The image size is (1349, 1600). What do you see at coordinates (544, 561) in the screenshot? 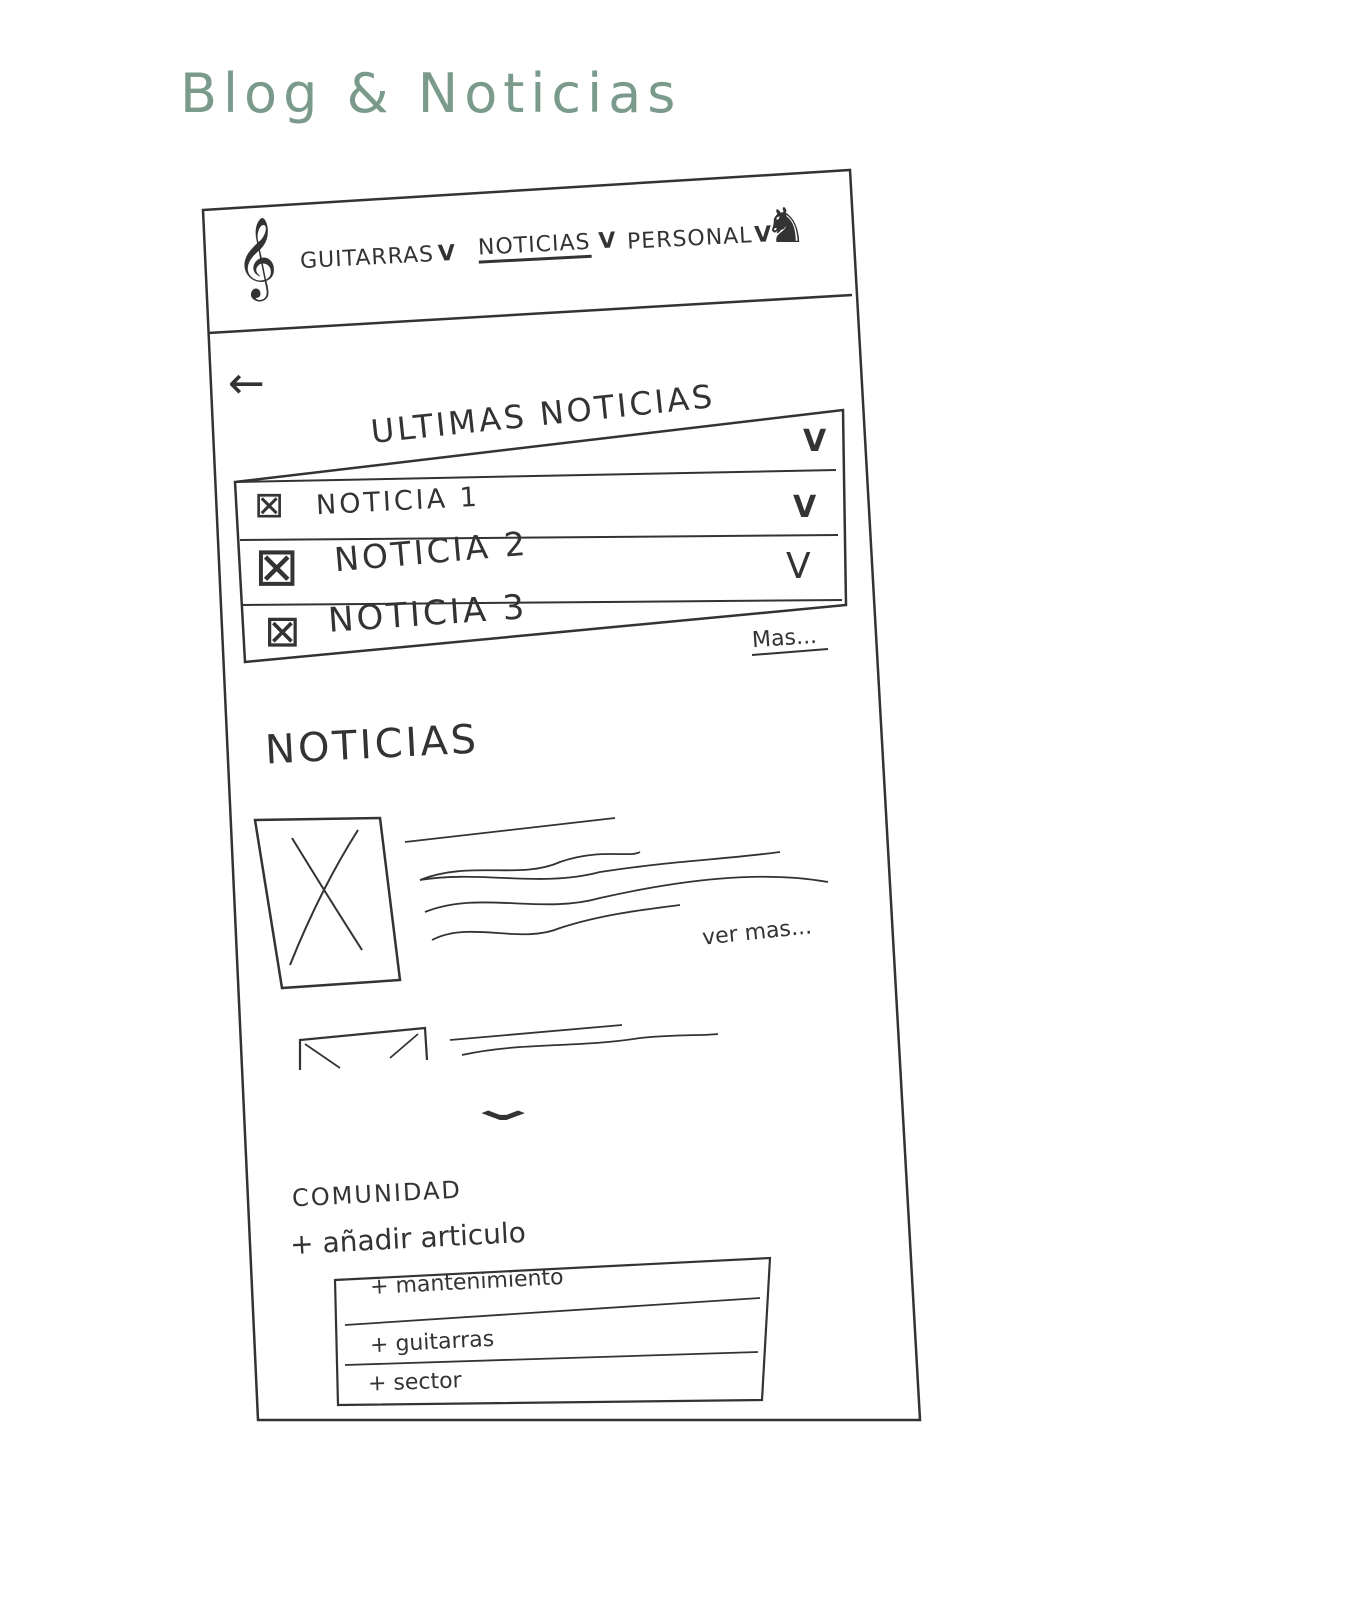
I see `list-item: ⊠ NOTICIA 2 V` at bounding box center [544, 561].